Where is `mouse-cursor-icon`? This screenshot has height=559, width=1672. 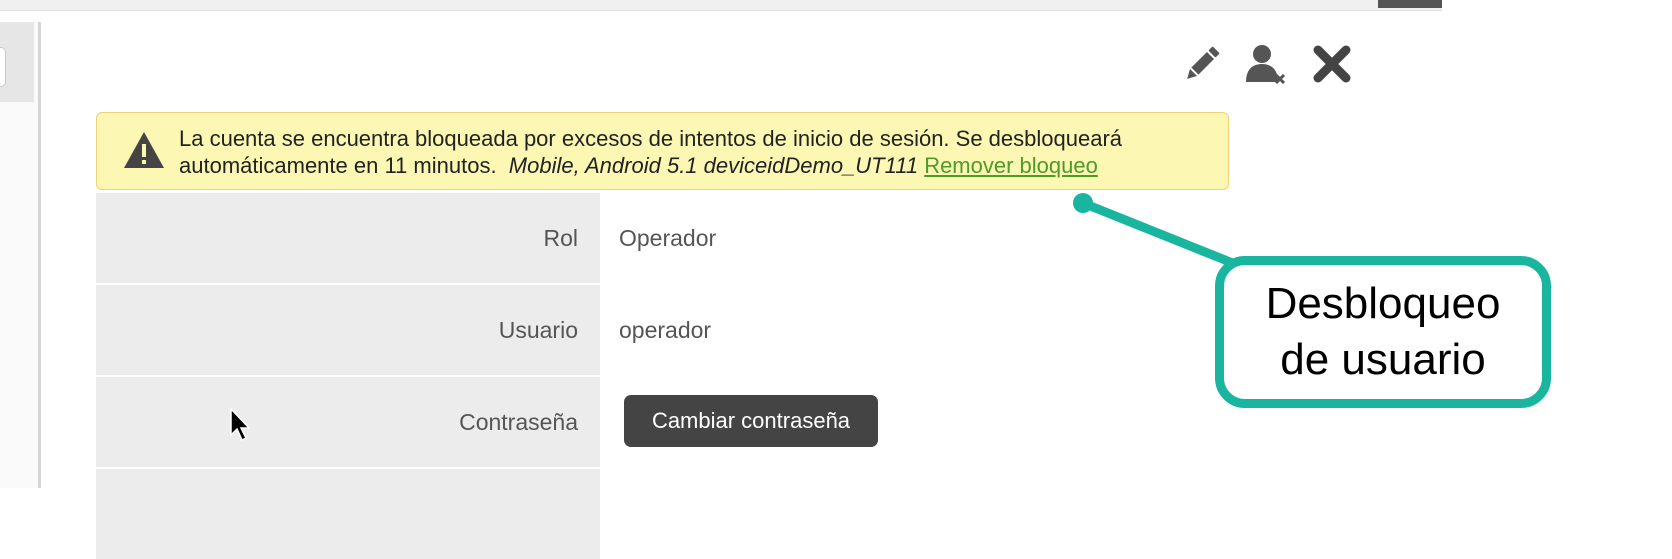
mouse-cursor-icon is located at coordinates (240, 425).